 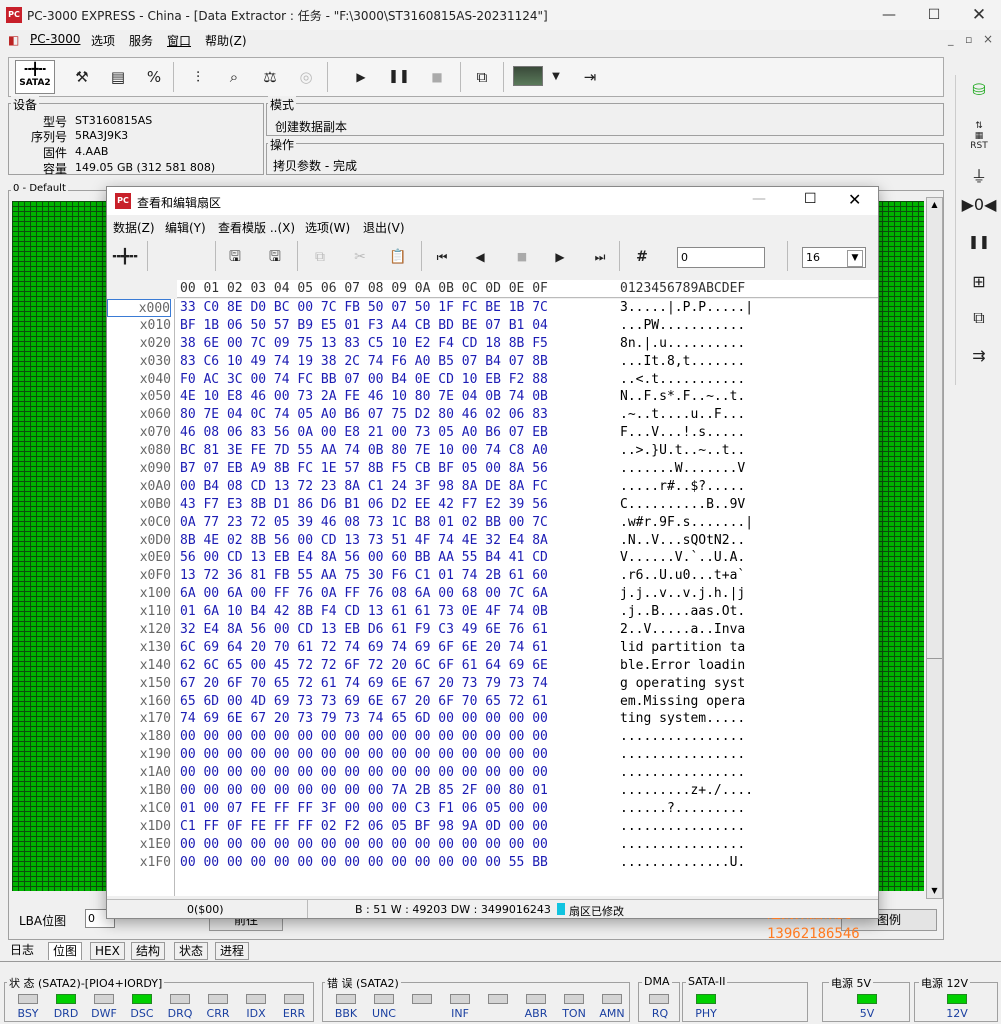 What do you see at coordinates (979, 178) in the screenshot?
I see `power-plug-icon: ⏚` at bounding box center [979, 178].